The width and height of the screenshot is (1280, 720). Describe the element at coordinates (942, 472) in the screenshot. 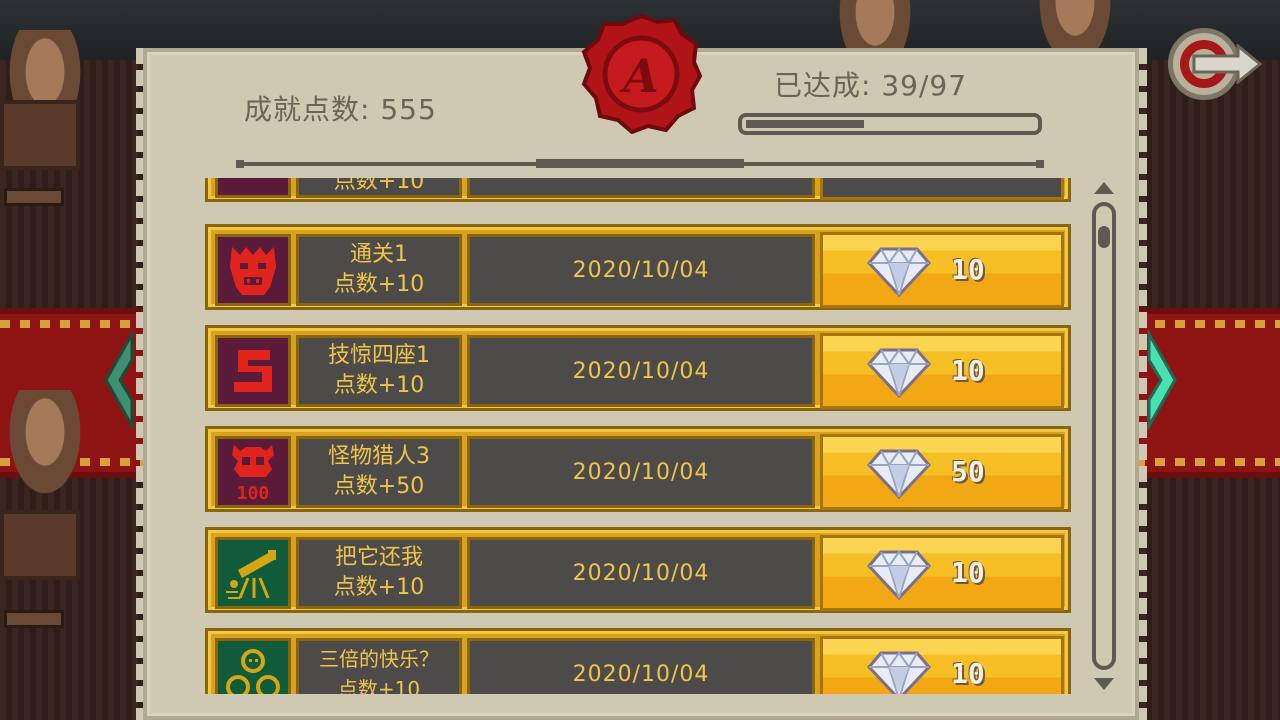

I see `claim-reward-button: 50` at that location.